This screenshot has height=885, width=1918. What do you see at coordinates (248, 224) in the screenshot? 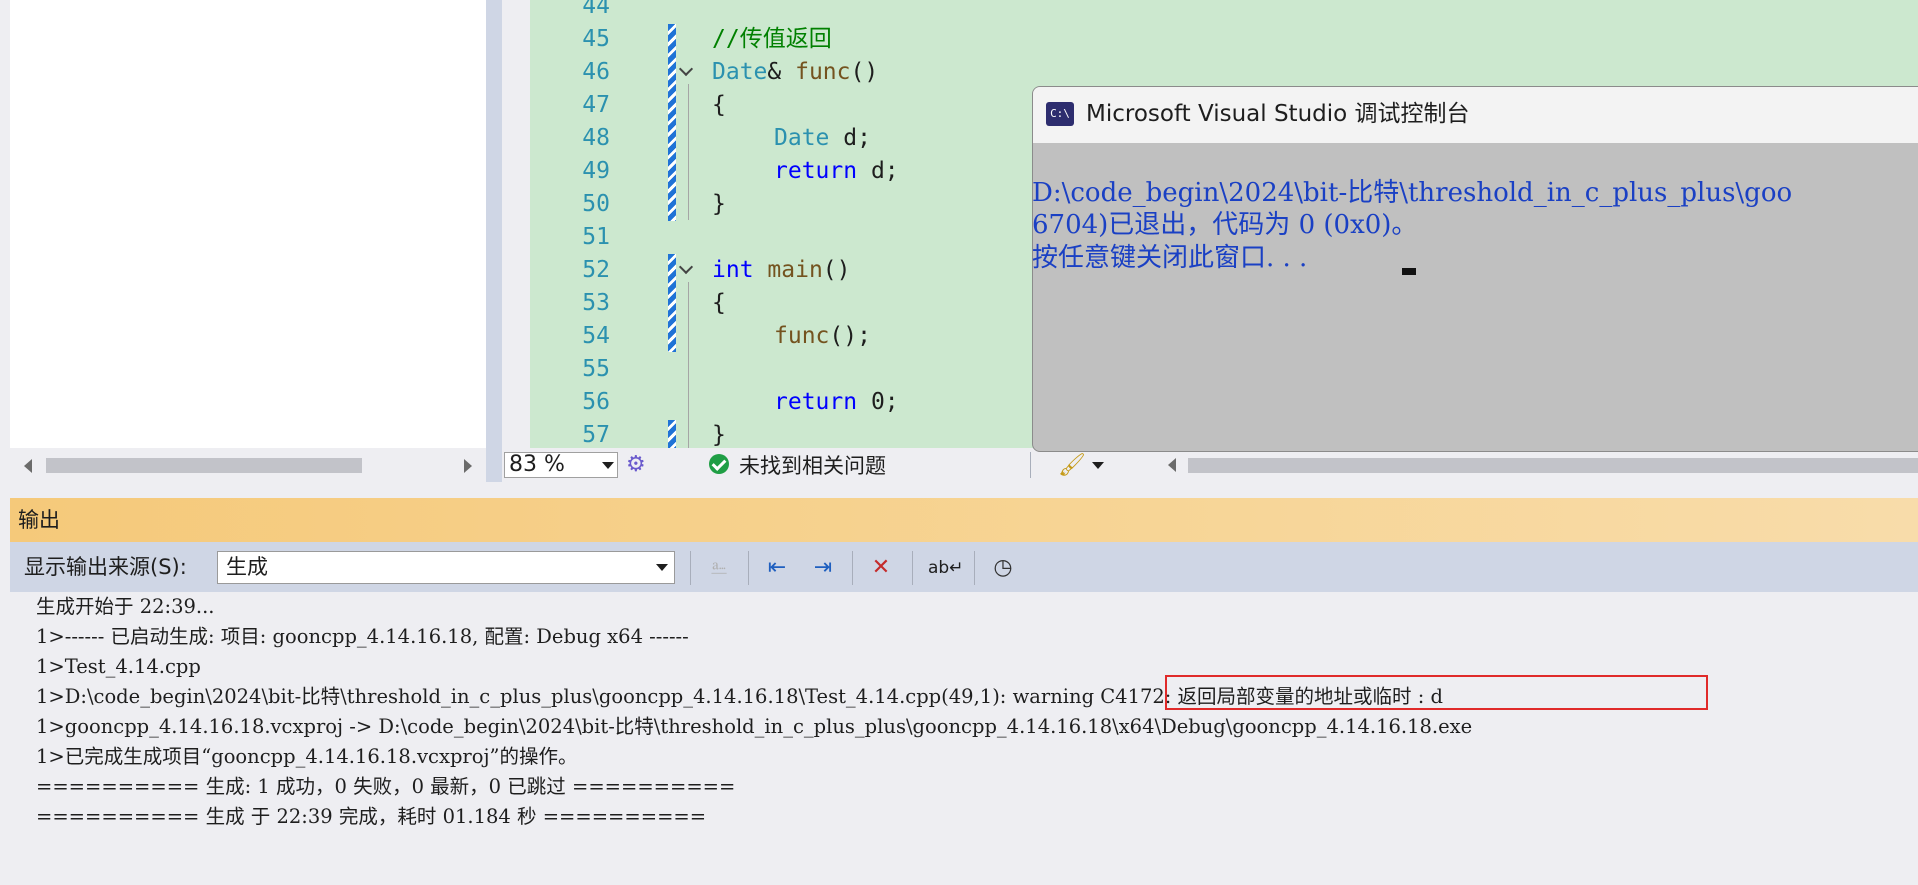
I see `solution-explorer-pane` at bounding box center [248, 224].